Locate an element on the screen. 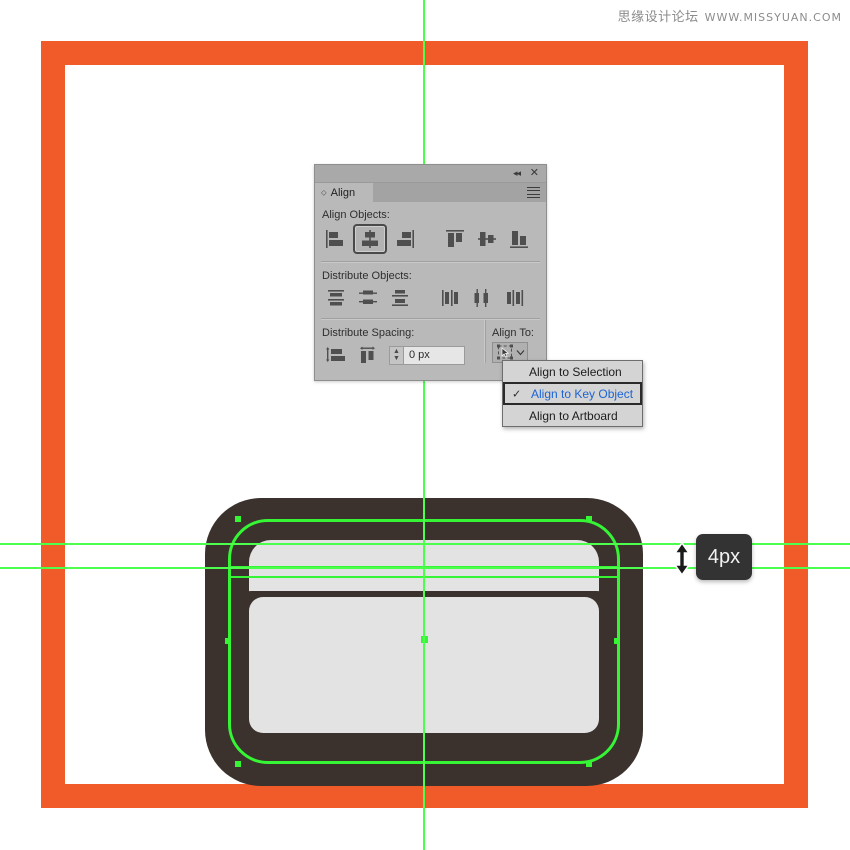  vertical-align-center-button is located at coordinates (487, 239).